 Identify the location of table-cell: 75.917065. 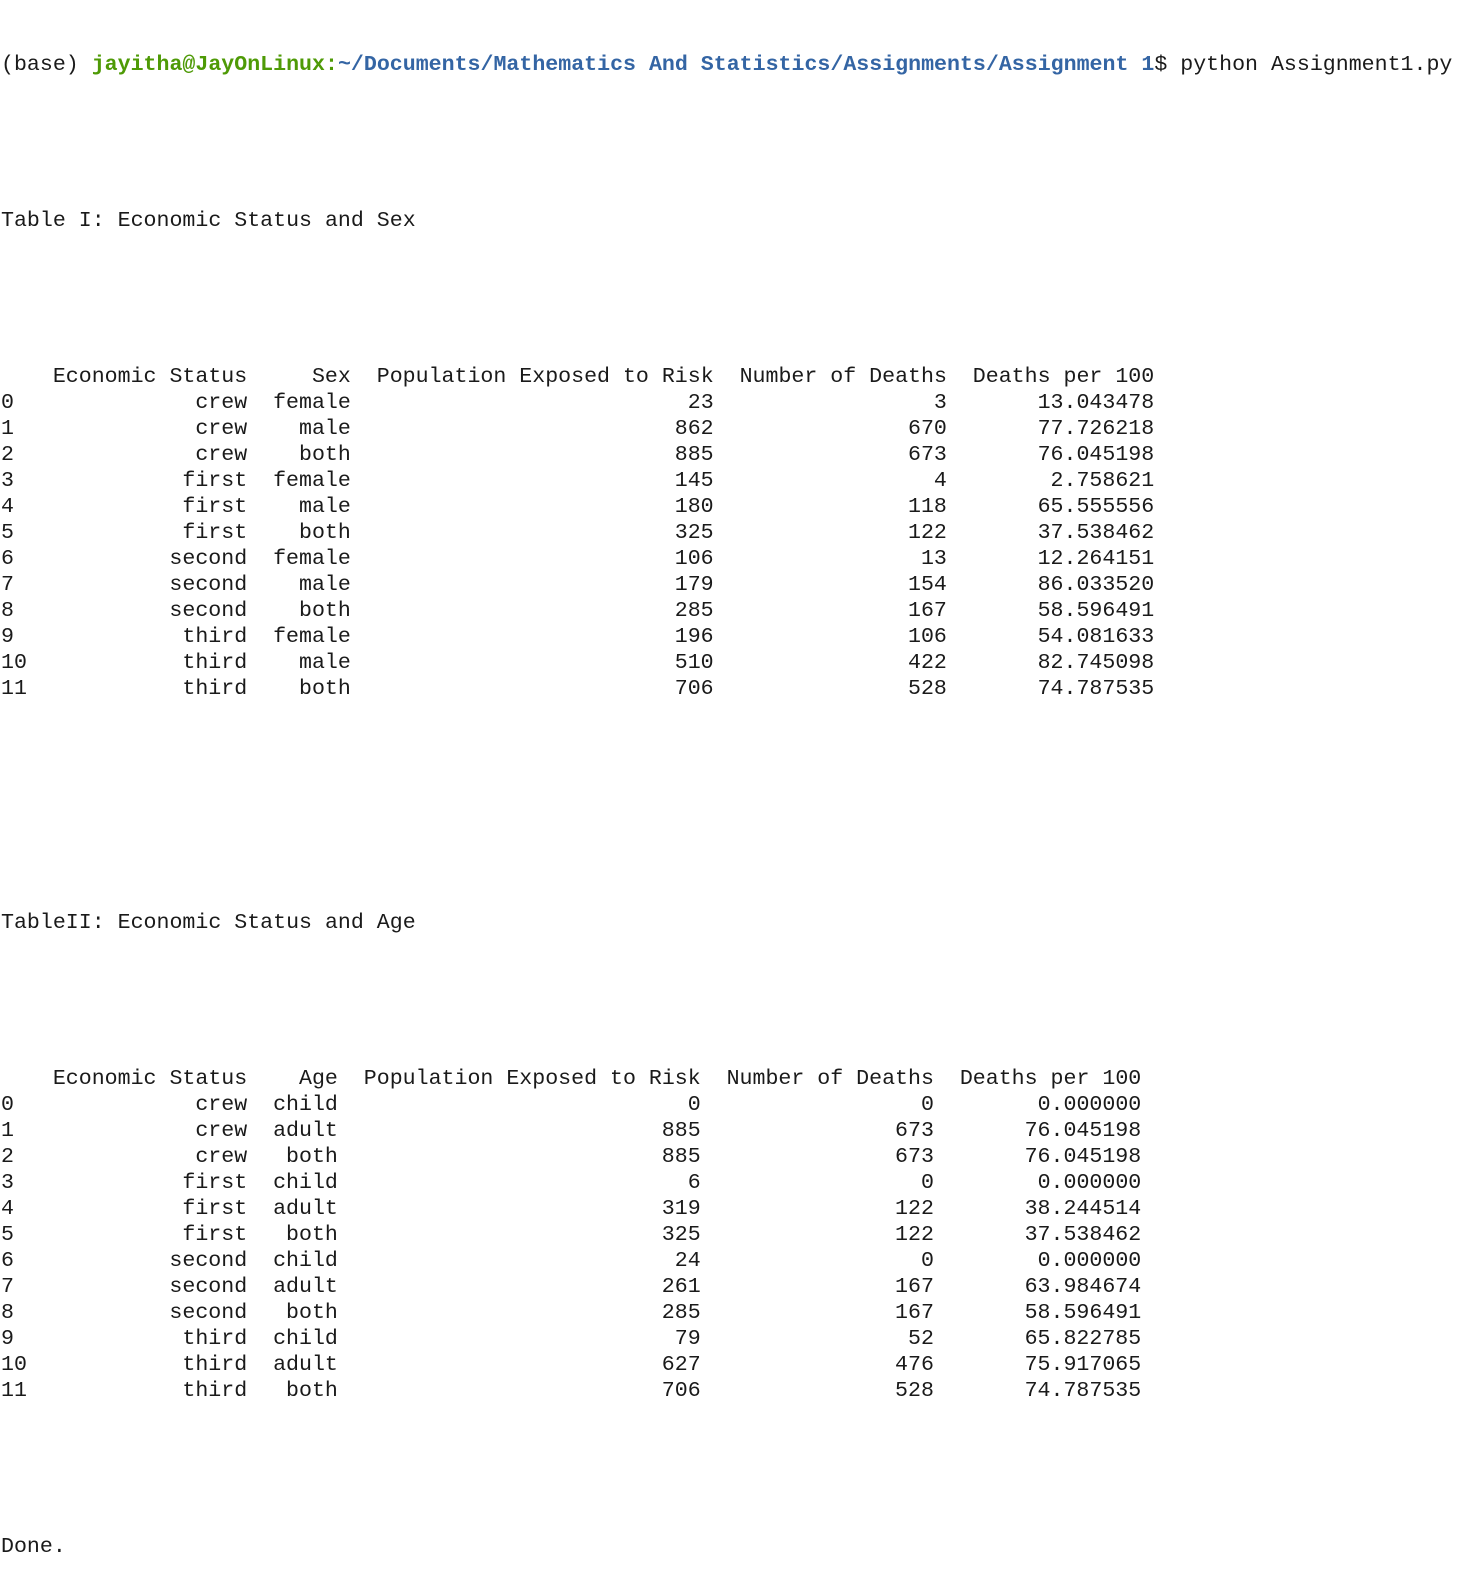
(1083, 1365).